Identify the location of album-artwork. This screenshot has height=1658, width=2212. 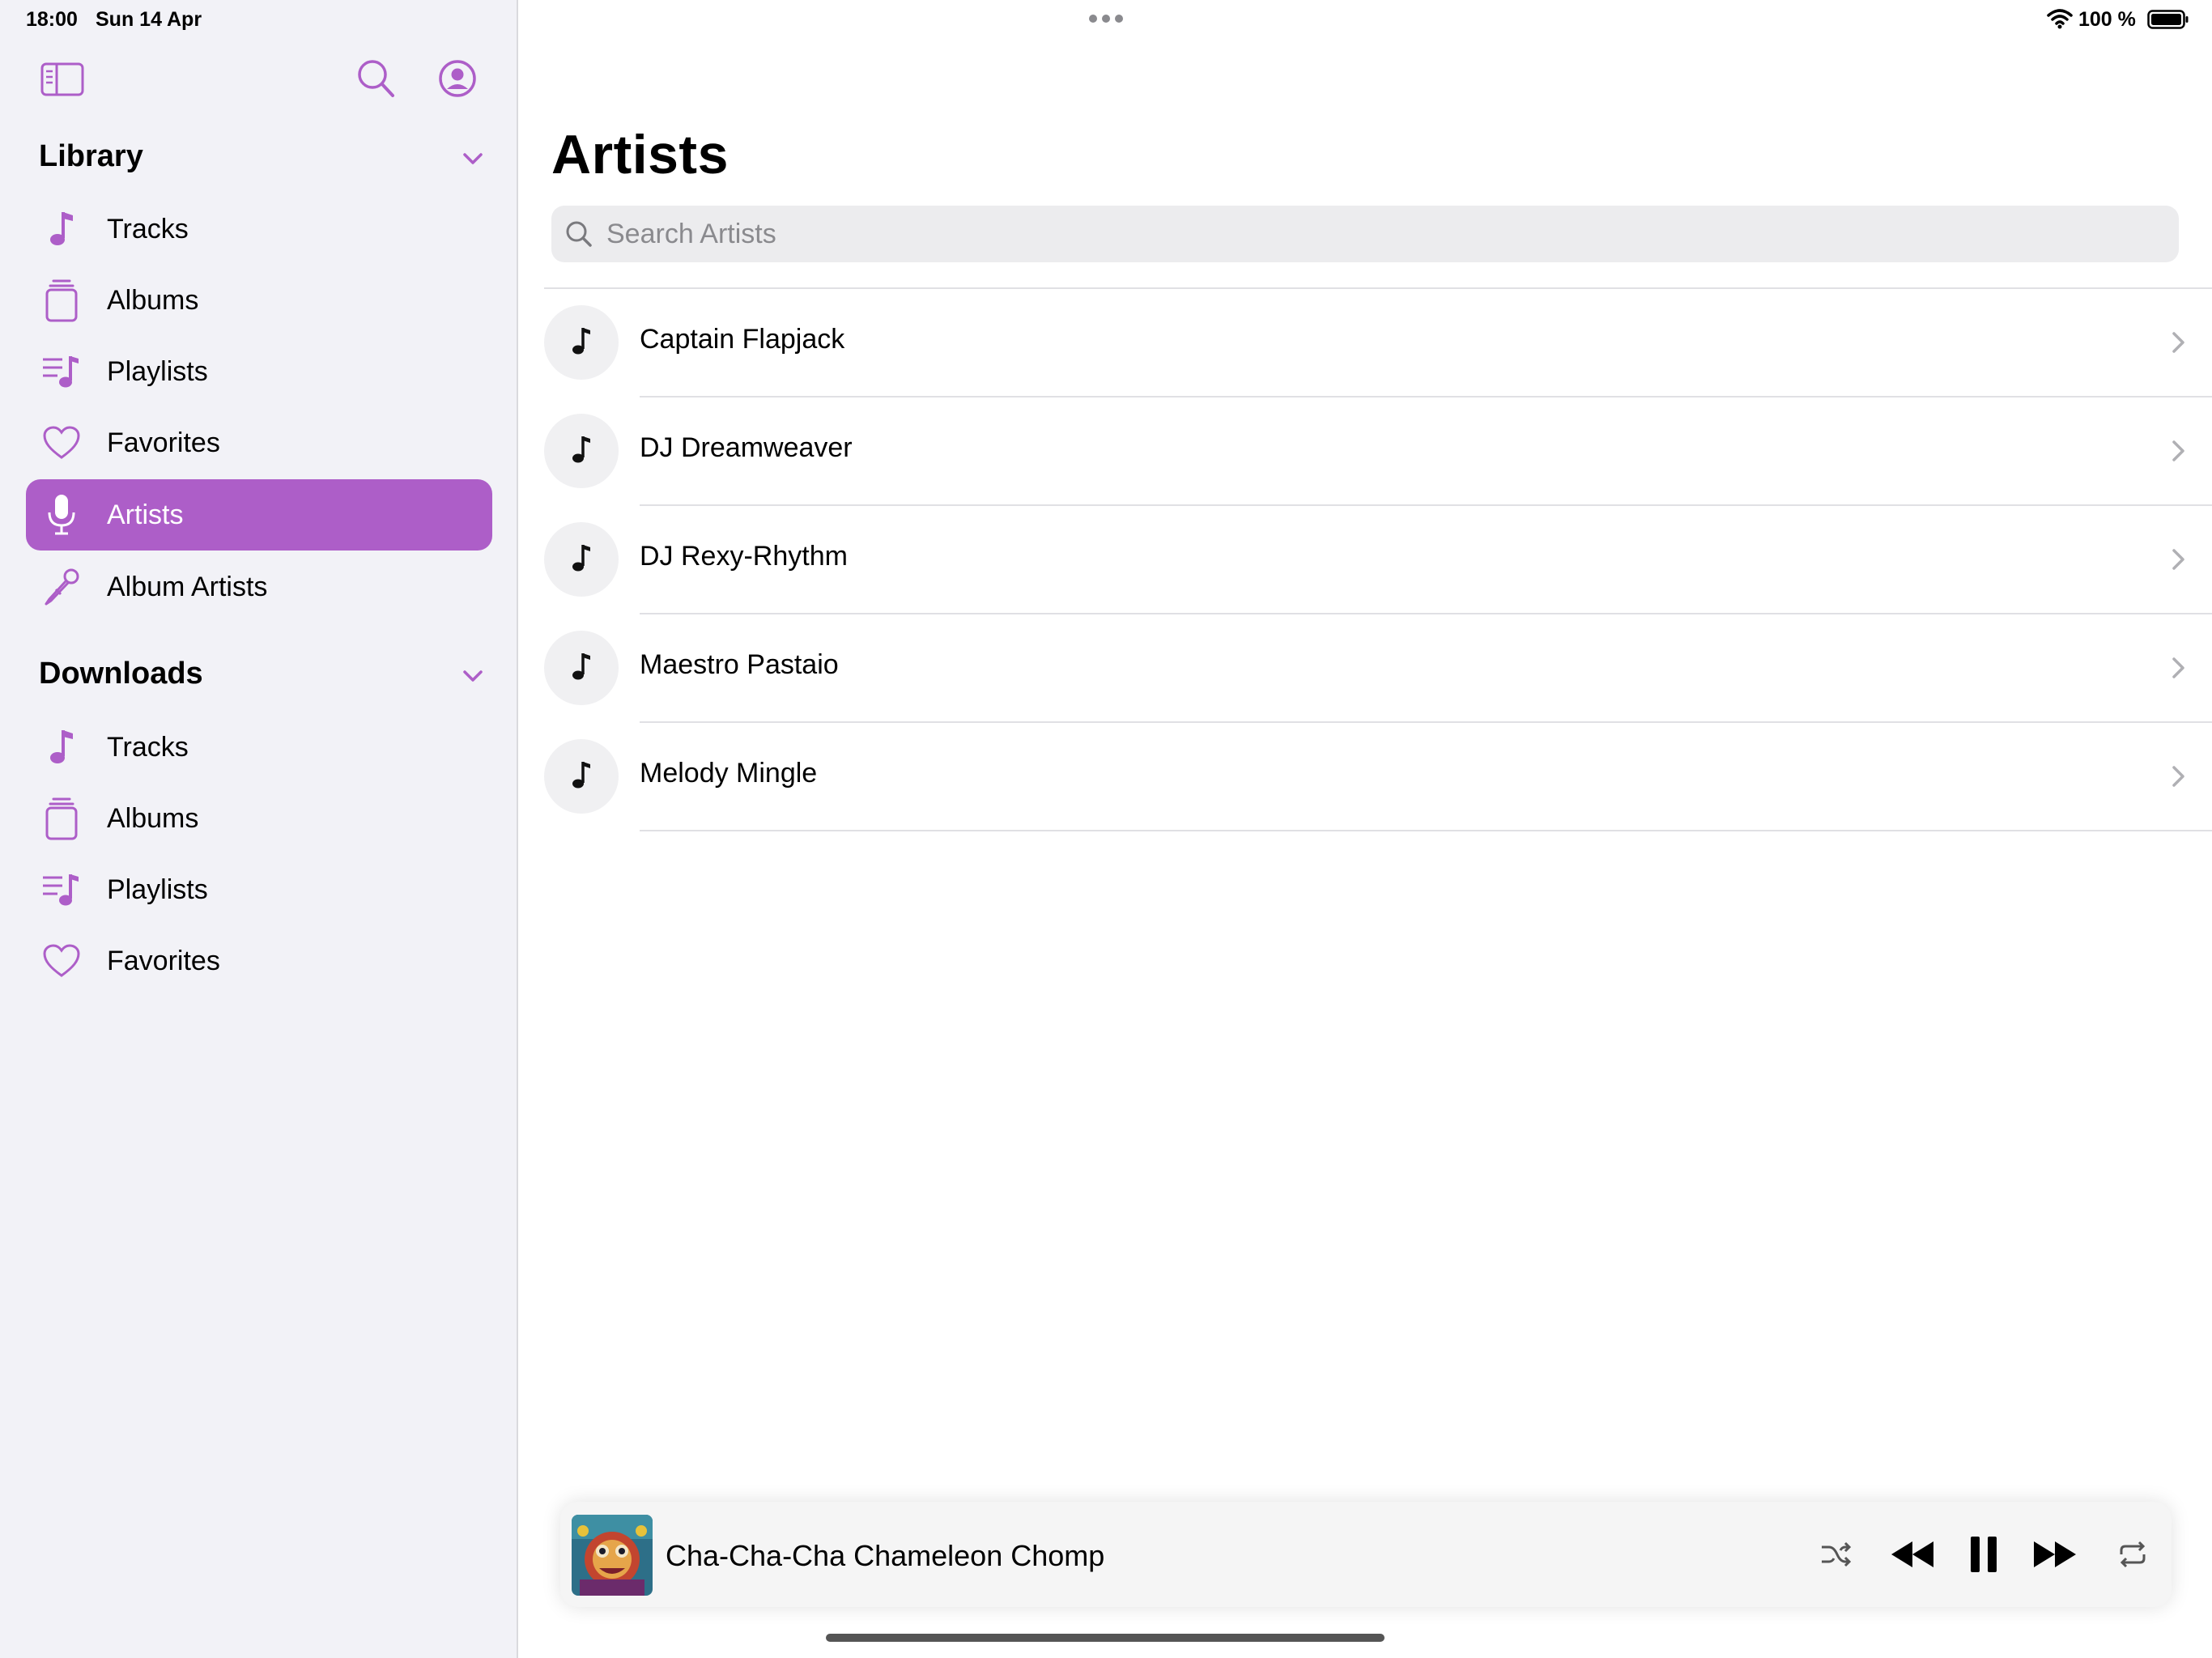
(612, 1555).